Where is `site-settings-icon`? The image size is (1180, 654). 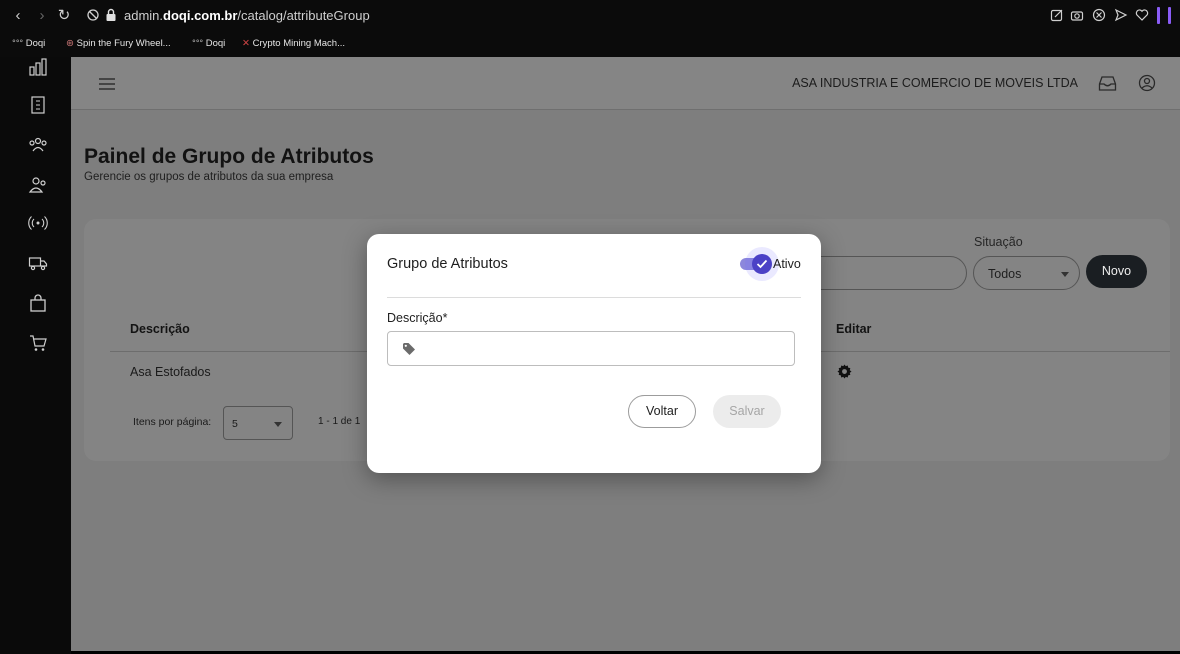
site-settings-icon is located at coordinates (93, 15).